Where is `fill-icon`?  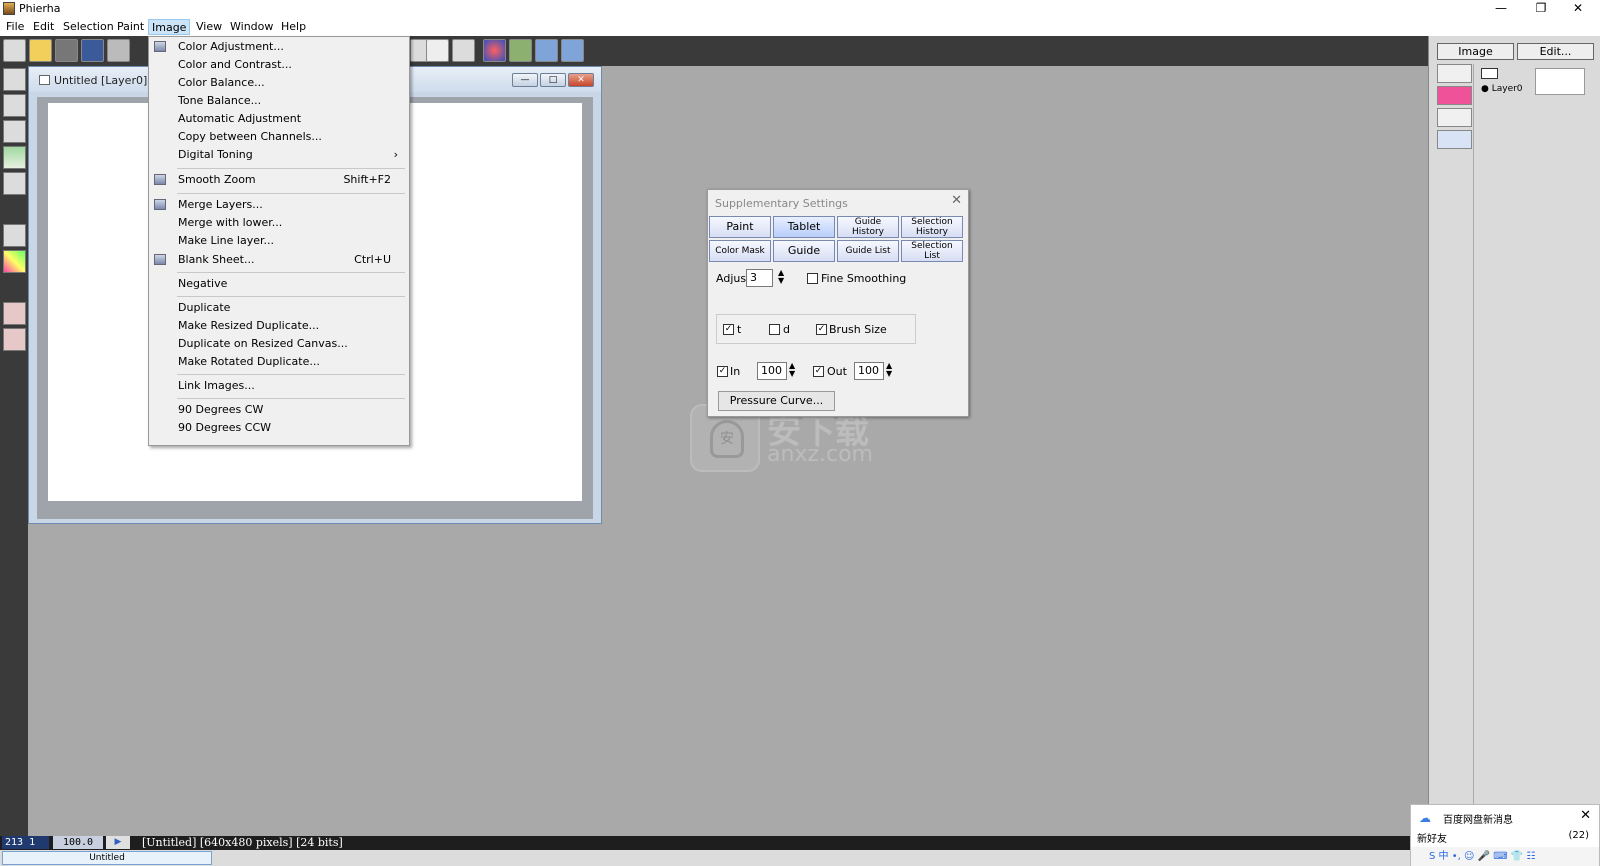 fill-icon is located at coordinates (14, 339).